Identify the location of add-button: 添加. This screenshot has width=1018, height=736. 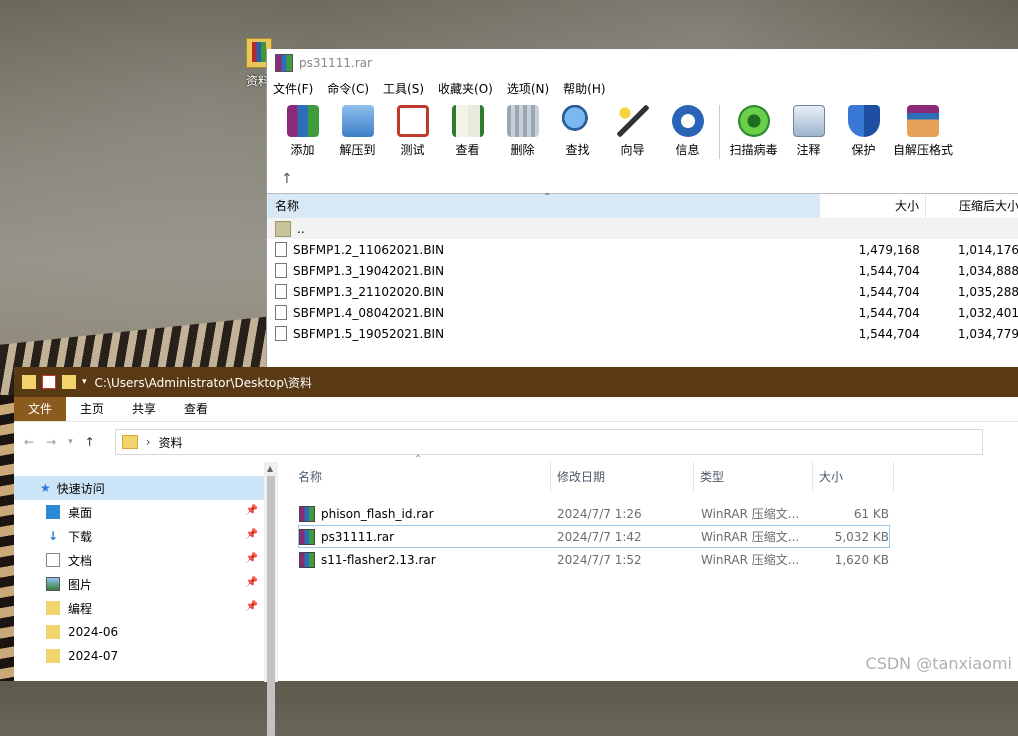
(302, 131).